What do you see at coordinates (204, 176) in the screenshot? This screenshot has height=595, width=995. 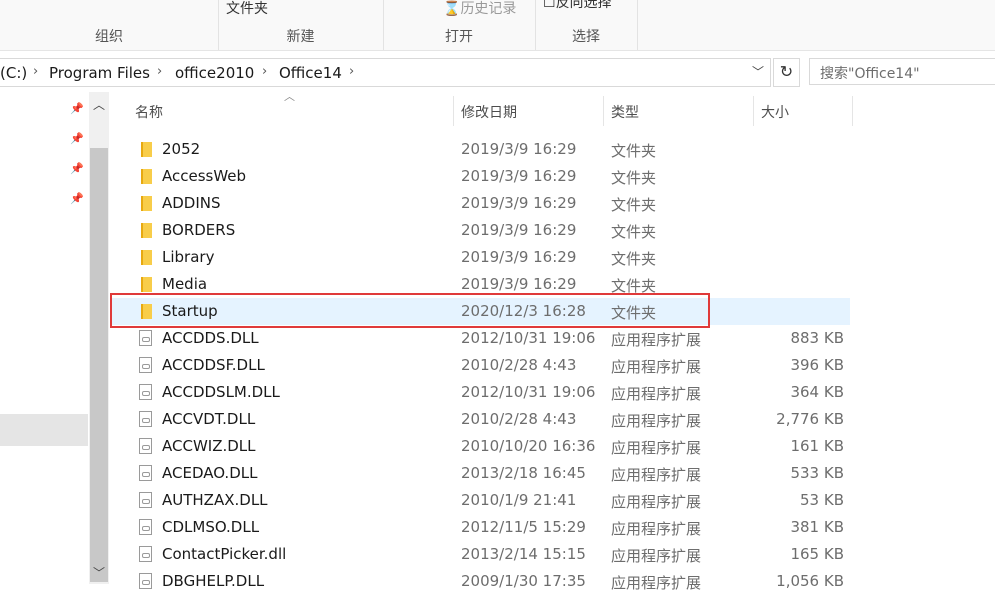 I see `file-name: AccessWeb` at bounding box center [204, 176].